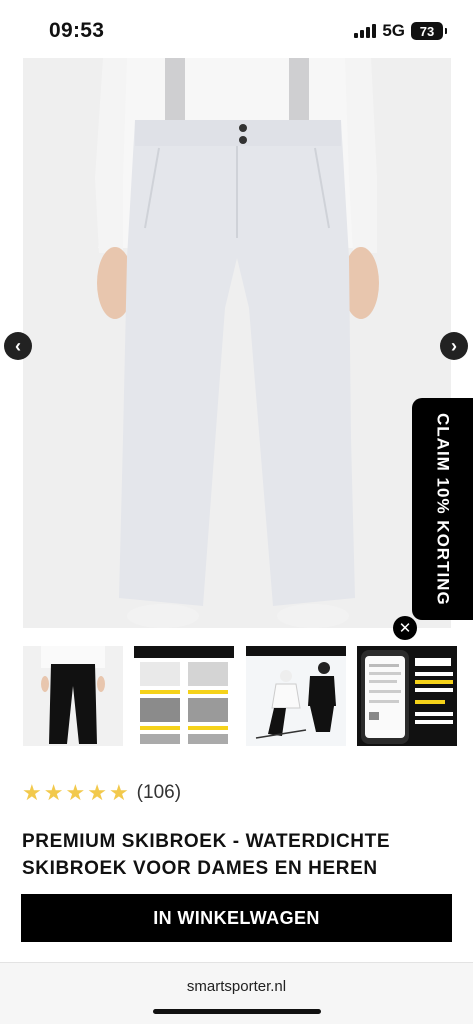 This screenshot has width=473, height=1024. Describe the element at coordinates (296, 696) in the screenshot. I see `thumbnail-skiers` at that location.